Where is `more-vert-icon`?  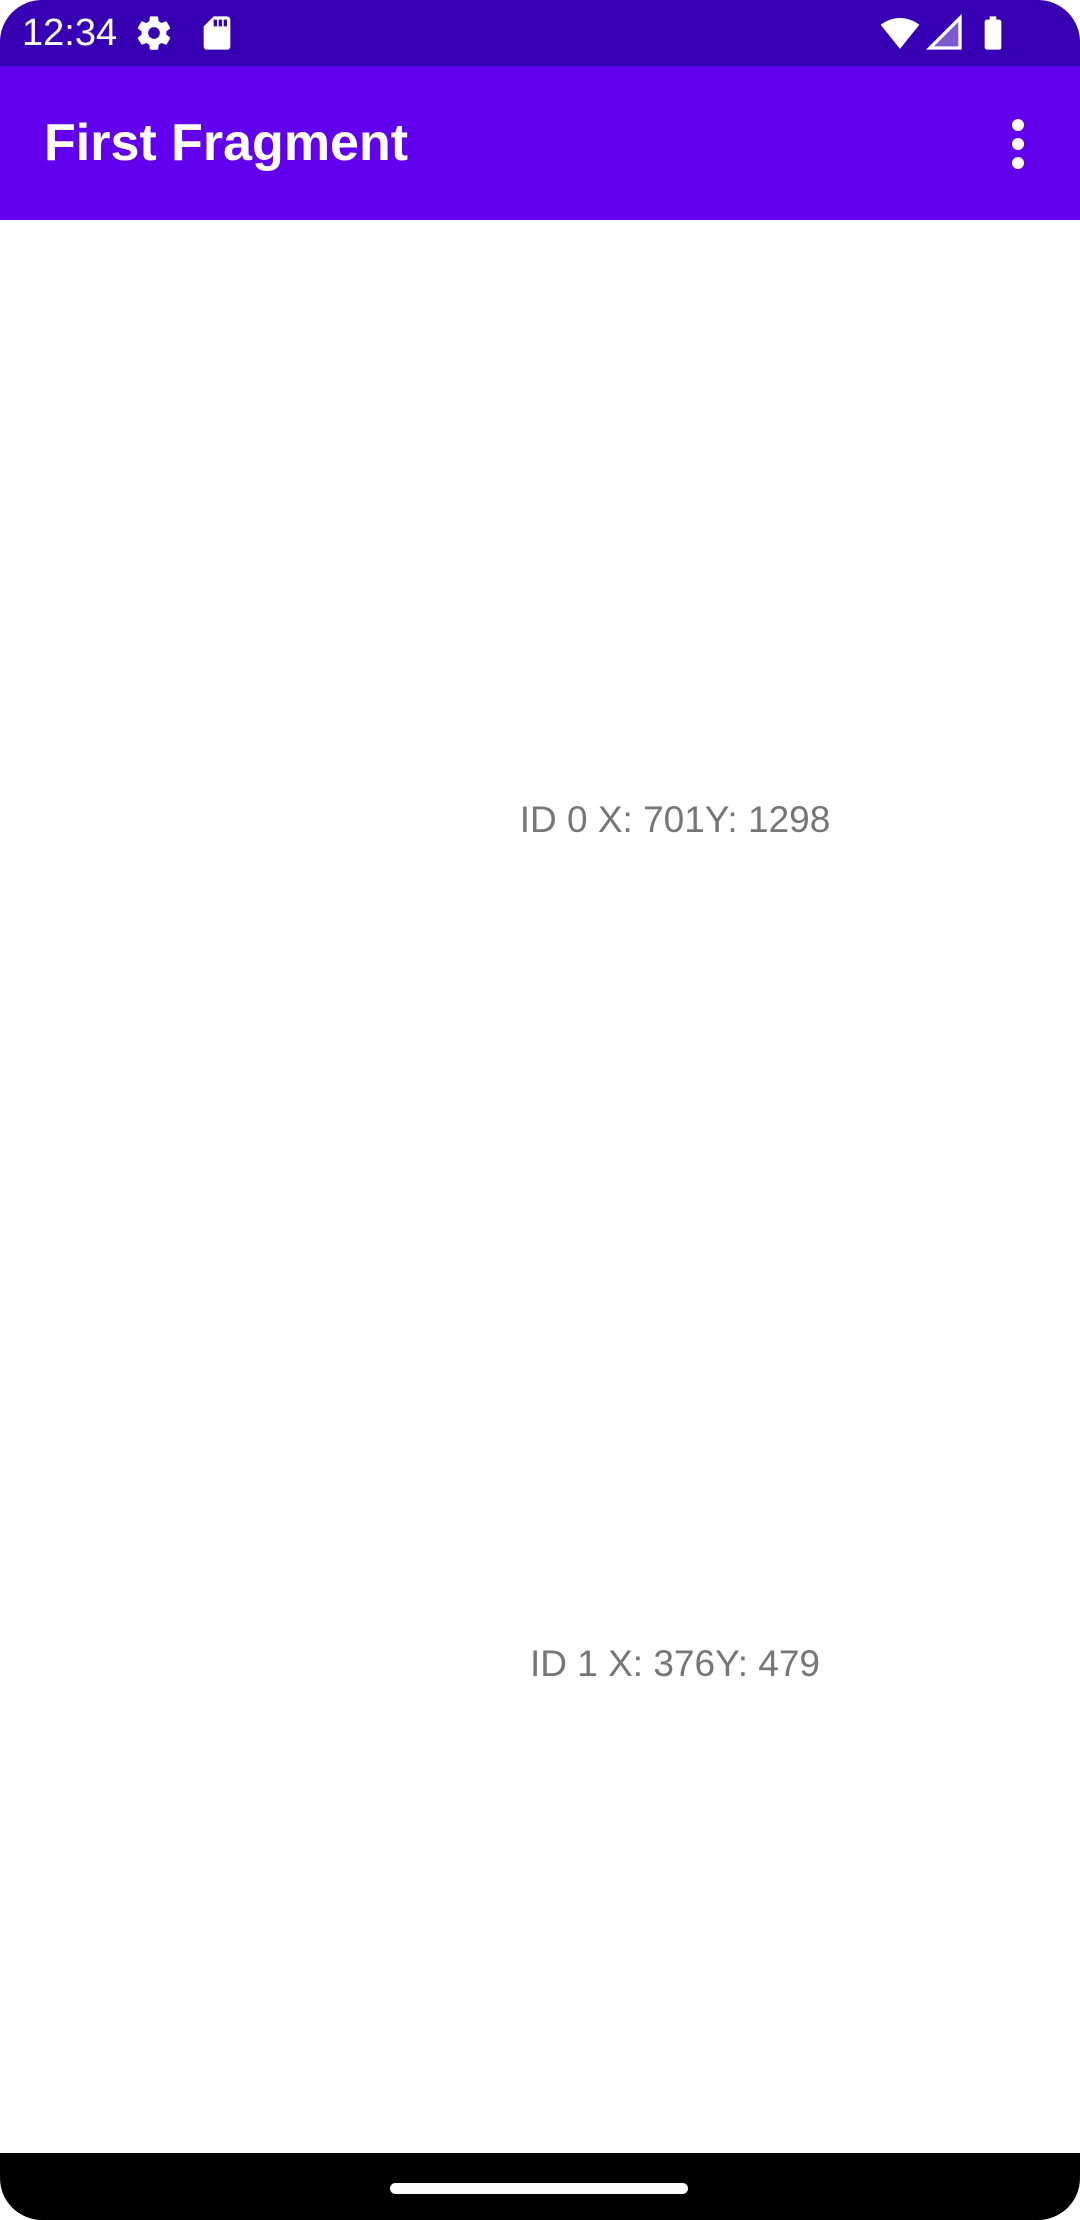
more-vert-icon is located at coordinates (1018, 144).